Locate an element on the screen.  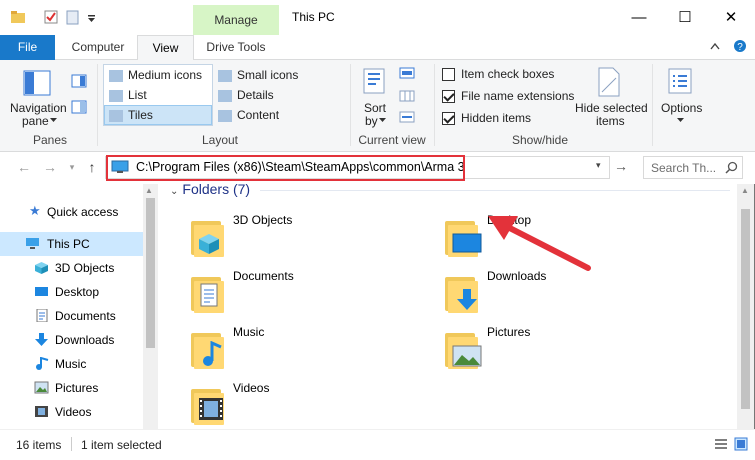
navigation-pane-icon is located at coordinates (37, 83).